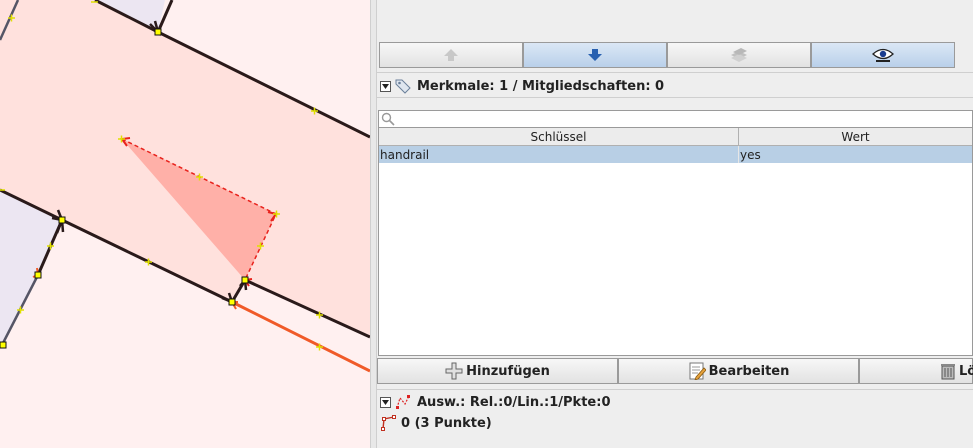 The width and height of the screenshot is (973, 448). What do you see at coordinates (454, 371) in the screenshot?
I see `plus-icon` at bounding box center [454, 371].